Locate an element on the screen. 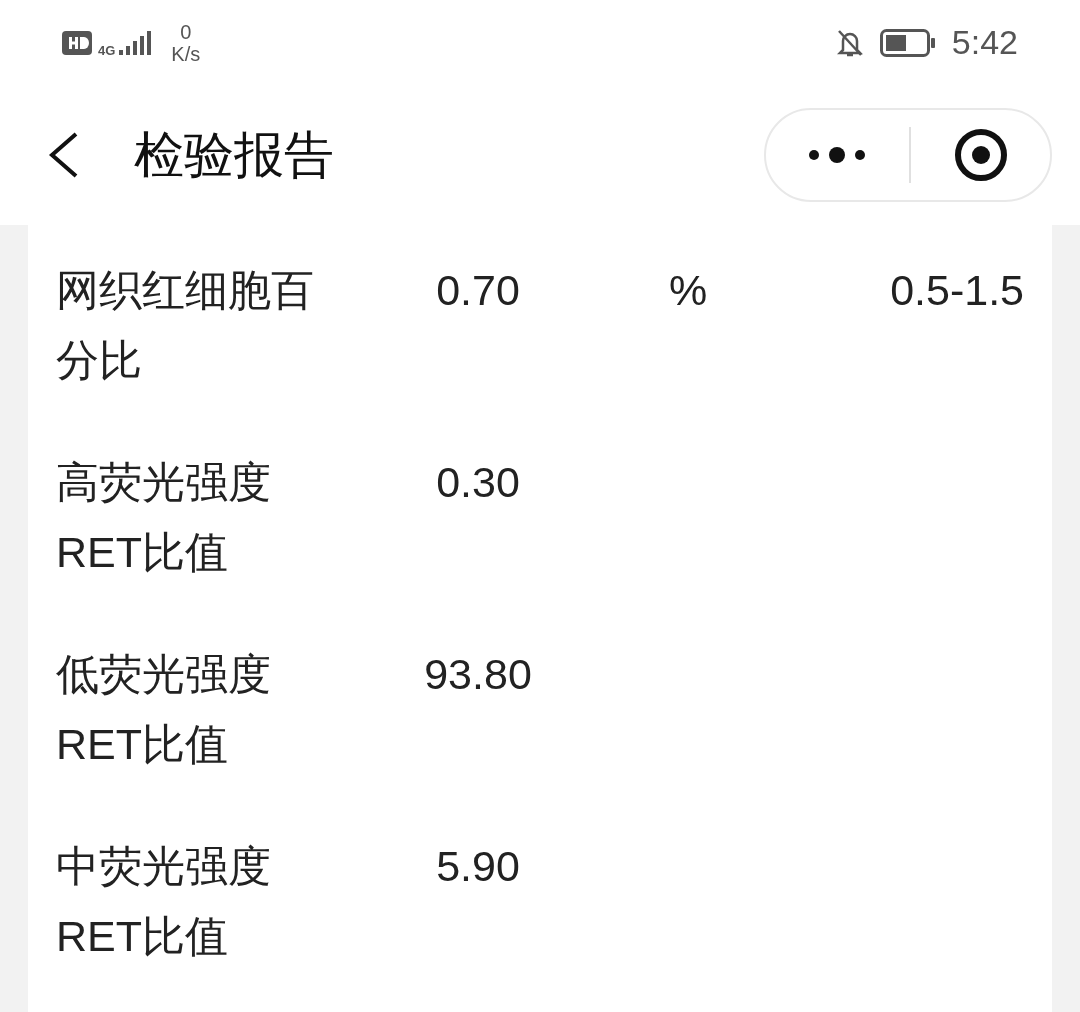 The width and height of the screenshot is (1080, 1012). battery-icon is located at coordinates (907, 42).